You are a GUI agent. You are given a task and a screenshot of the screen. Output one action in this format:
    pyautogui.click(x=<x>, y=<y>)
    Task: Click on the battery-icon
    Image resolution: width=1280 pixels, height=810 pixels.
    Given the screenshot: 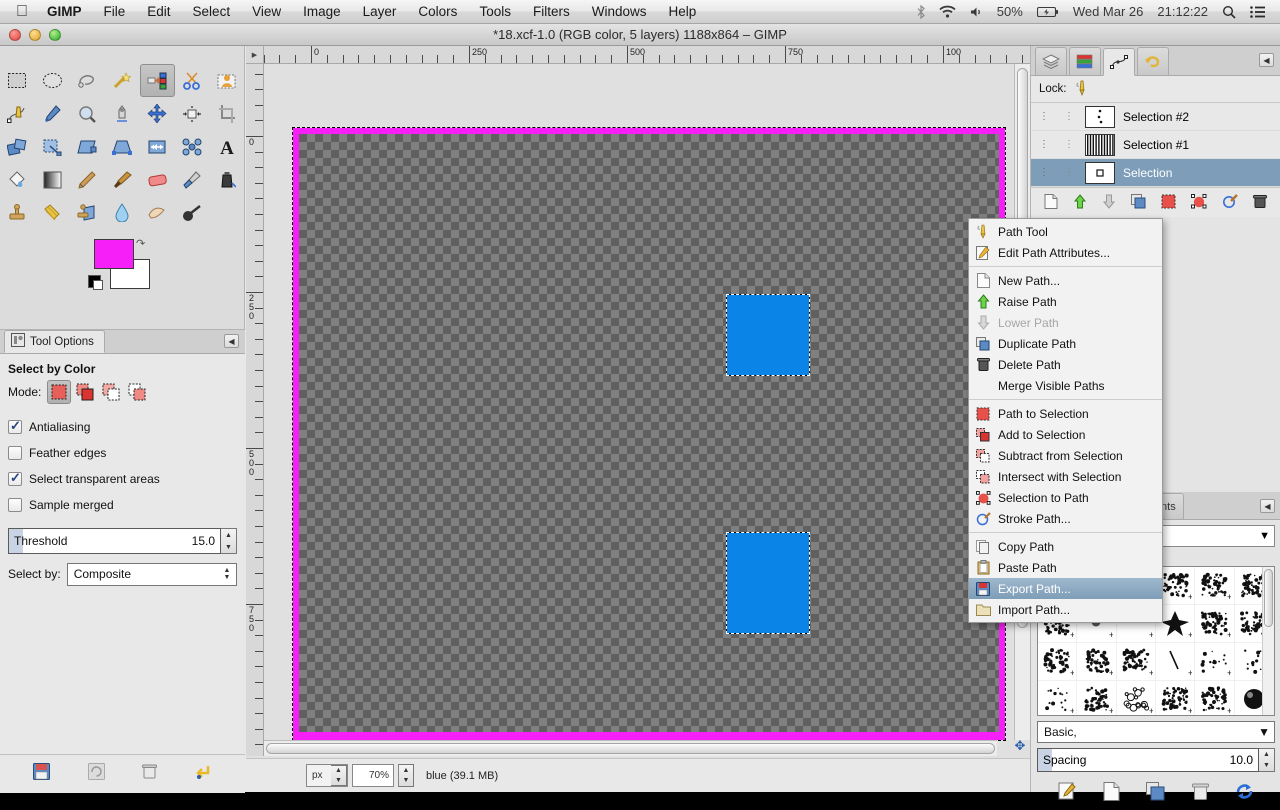 What is the action you would take?
    pyautogui.click(x=1048, y=12)
    